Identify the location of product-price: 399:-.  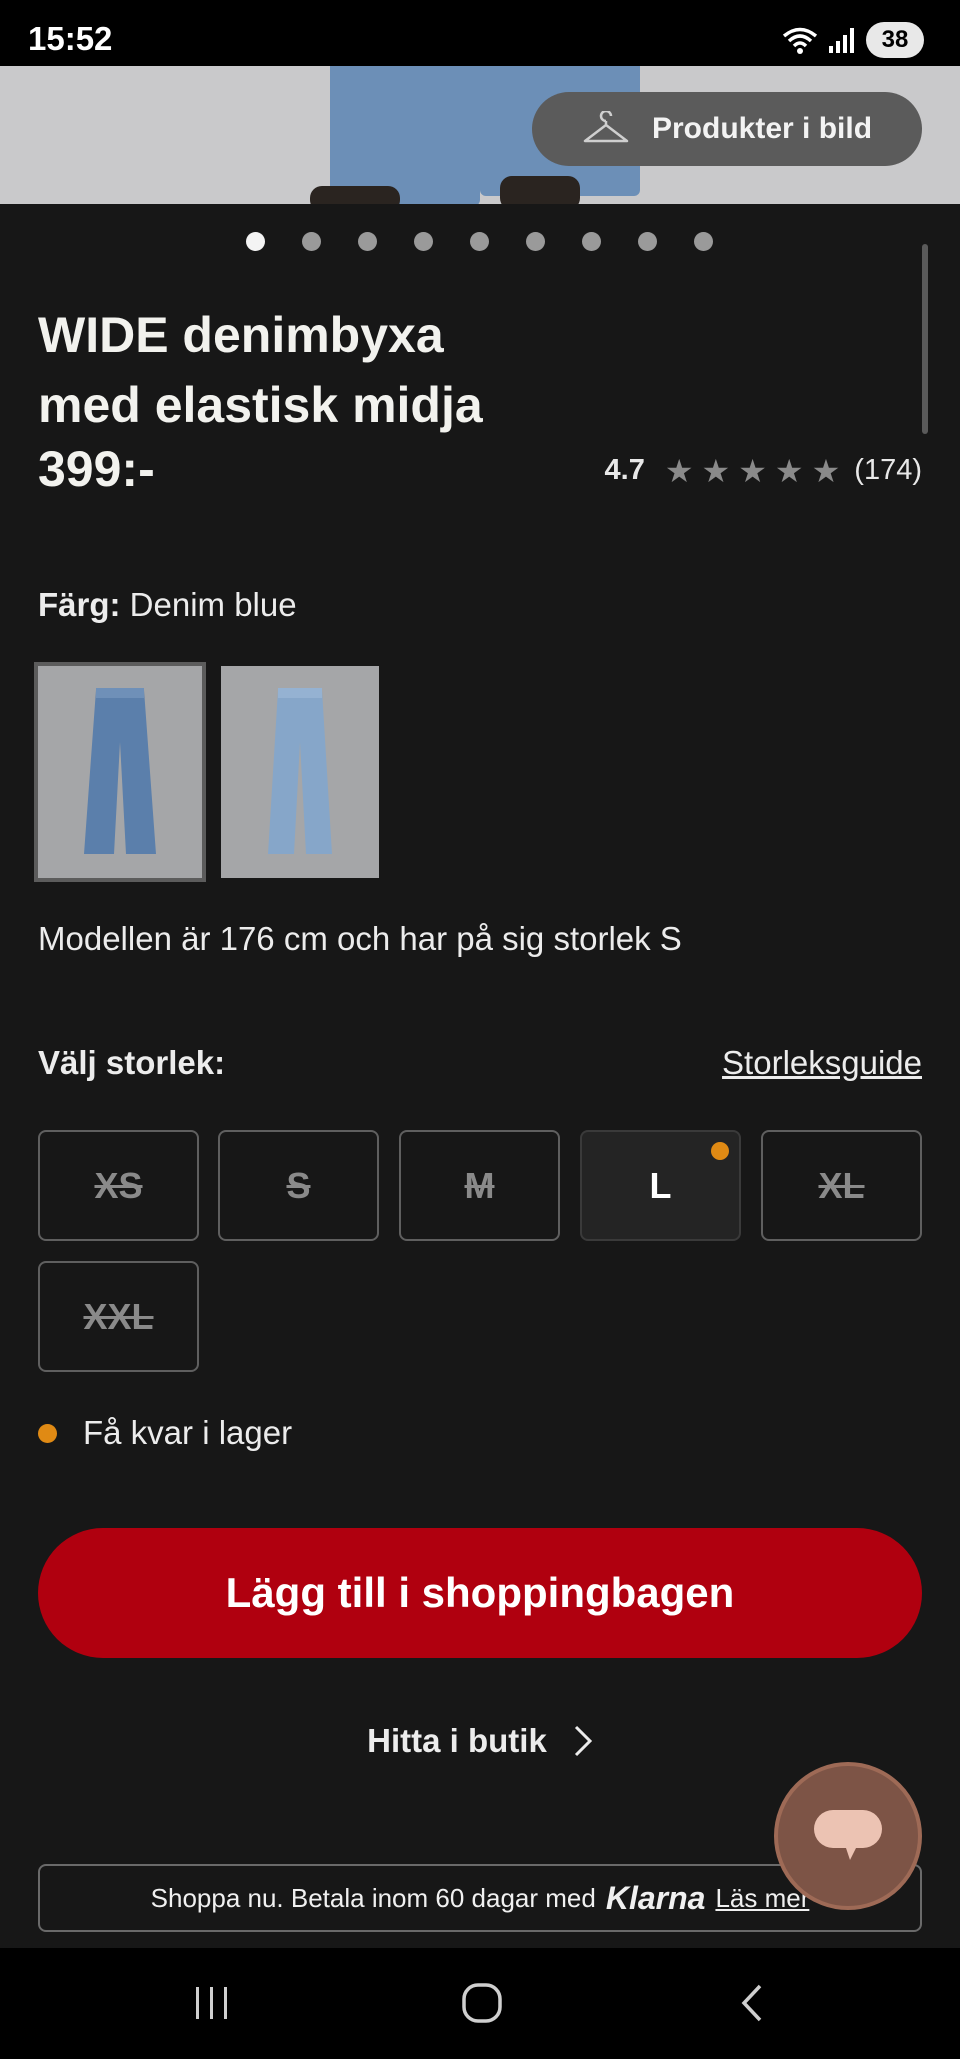
(96, 469).